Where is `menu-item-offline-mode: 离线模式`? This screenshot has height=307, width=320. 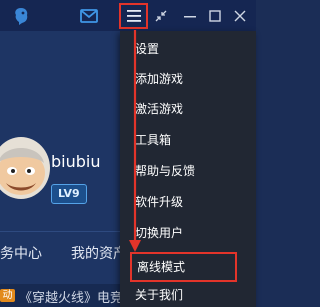
menu-item-offline-mode: 离线模式 is located at coordinates (183, 267).